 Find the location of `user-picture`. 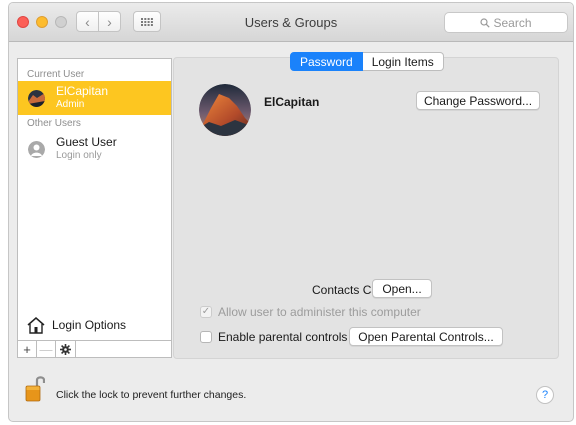

user-picture is located at coordinates (225, 110).